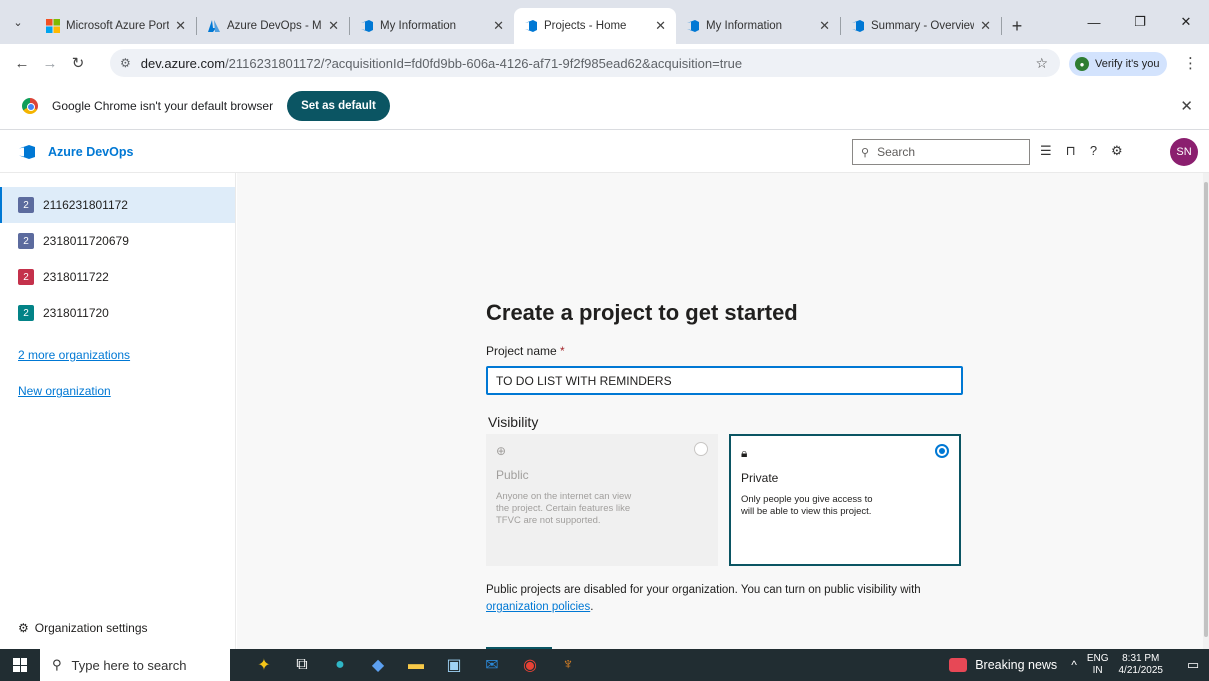 Image resolution: width=1209 pixels, height=681 pixels. I want to click on lock-icon: 🔒︎, so click(744, 453).